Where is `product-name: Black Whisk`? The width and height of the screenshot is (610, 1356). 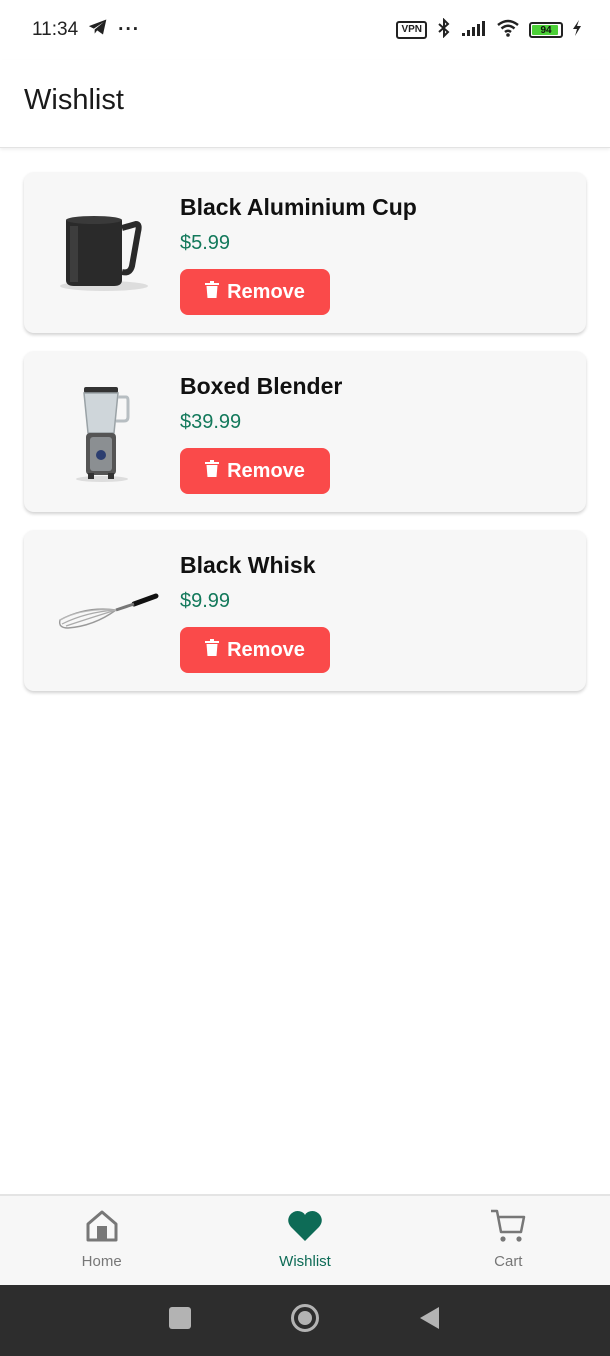 product-name: Black Whisk is located at coordinates (248, 565).